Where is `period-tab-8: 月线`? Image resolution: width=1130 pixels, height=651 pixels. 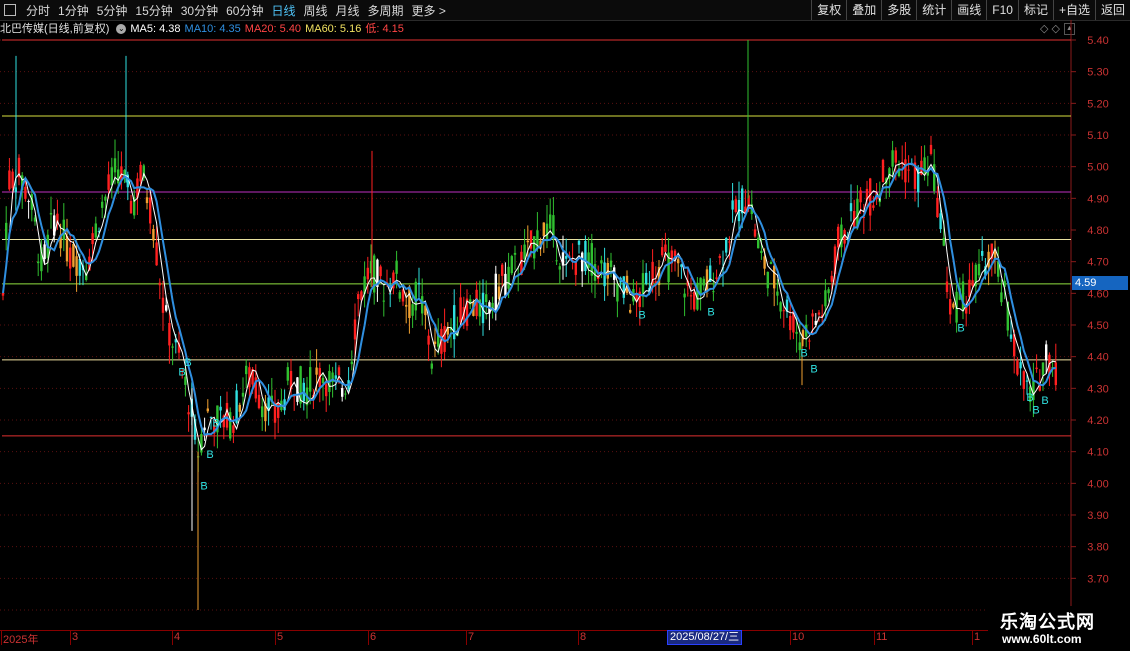
period-tab-8: 月线 is located at coordinates (348, 10).